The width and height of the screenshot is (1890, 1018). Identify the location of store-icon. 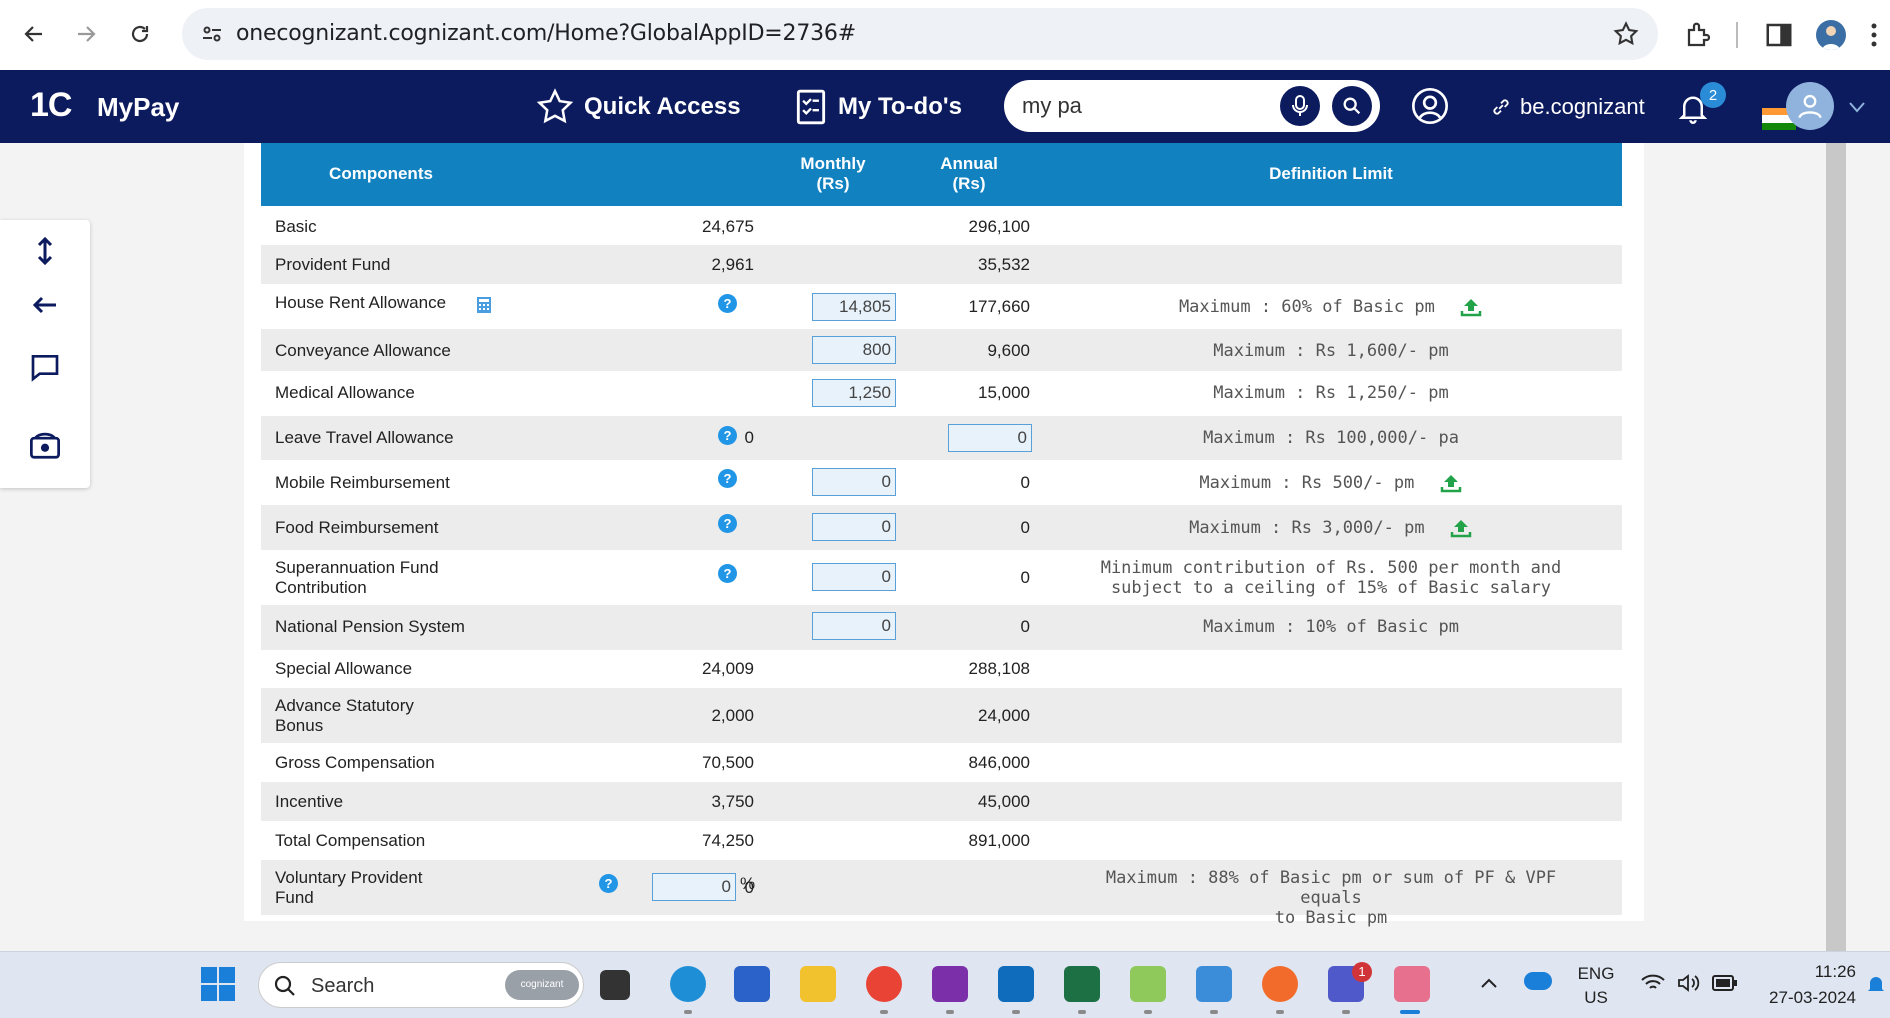
(752, 984).